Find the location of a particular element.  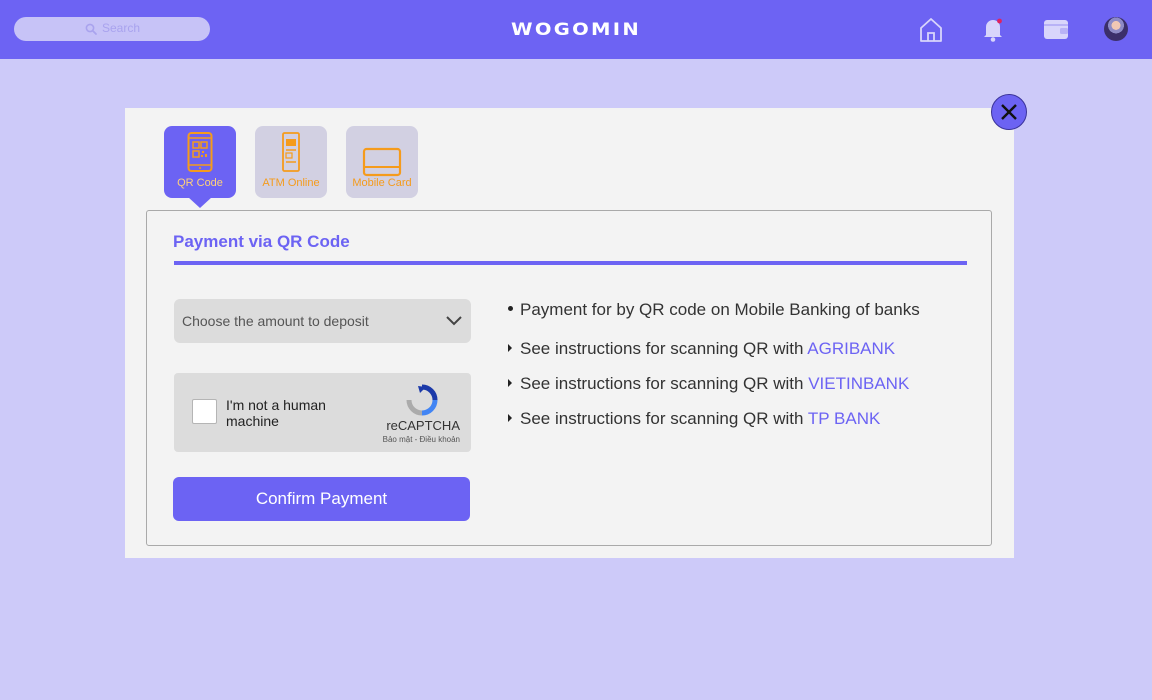

qr-phone-icon is located at coordinates (200, 152).